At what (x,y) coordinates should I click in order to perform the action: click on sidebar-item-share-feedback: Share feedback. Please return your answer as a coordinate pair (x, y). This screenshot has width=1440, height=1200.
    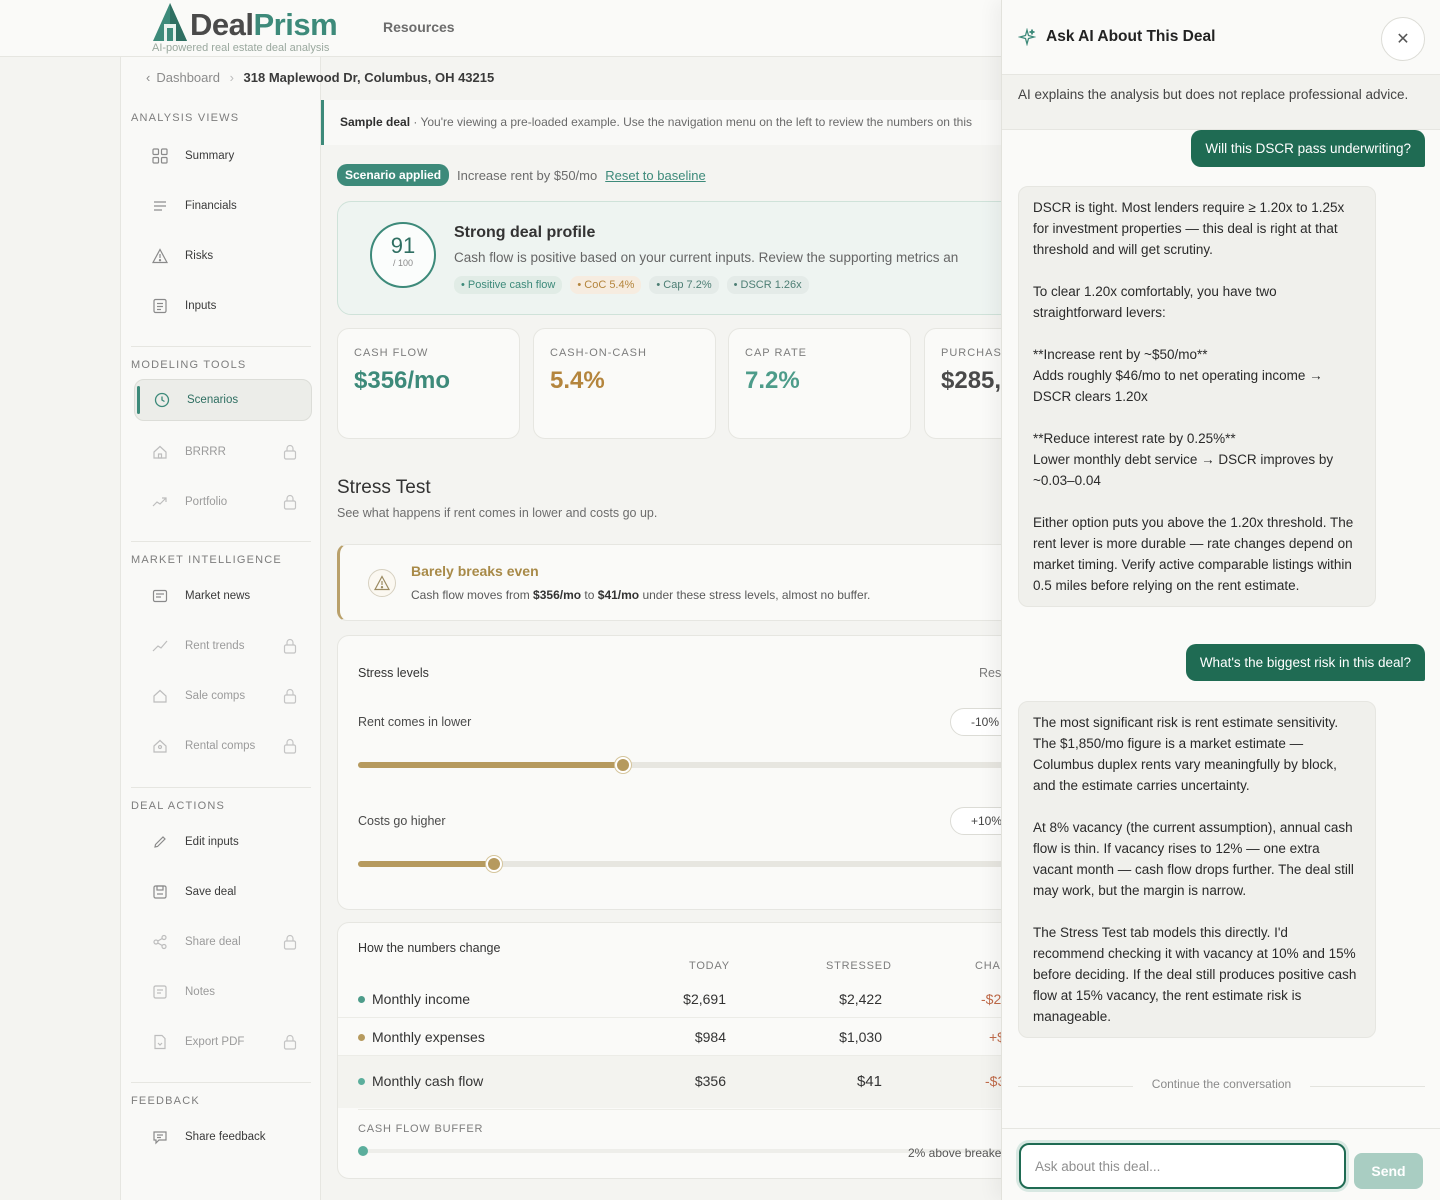
    Looking at the image, I should click on (222, 1137).